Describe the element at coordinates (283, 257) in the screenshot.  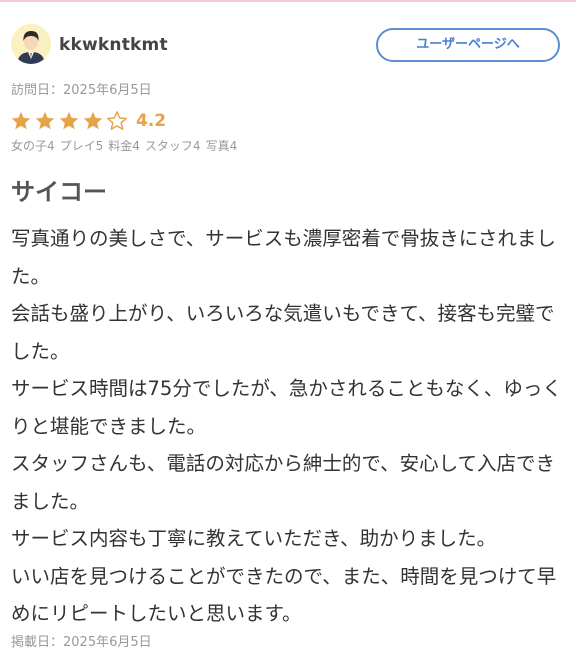
I see `review-line: 写真通りの美しさで、サービスも濃厚密着で骨抜きにされました。` at that location.